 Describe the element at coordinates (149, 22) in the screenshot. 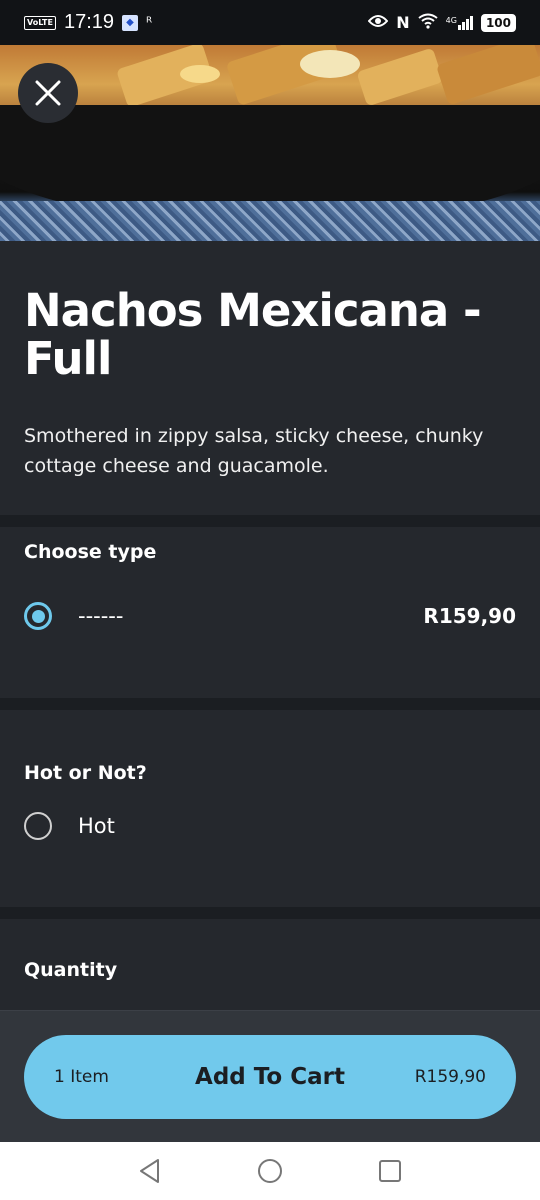

I see `notification-icon: ᴿ` at that location.